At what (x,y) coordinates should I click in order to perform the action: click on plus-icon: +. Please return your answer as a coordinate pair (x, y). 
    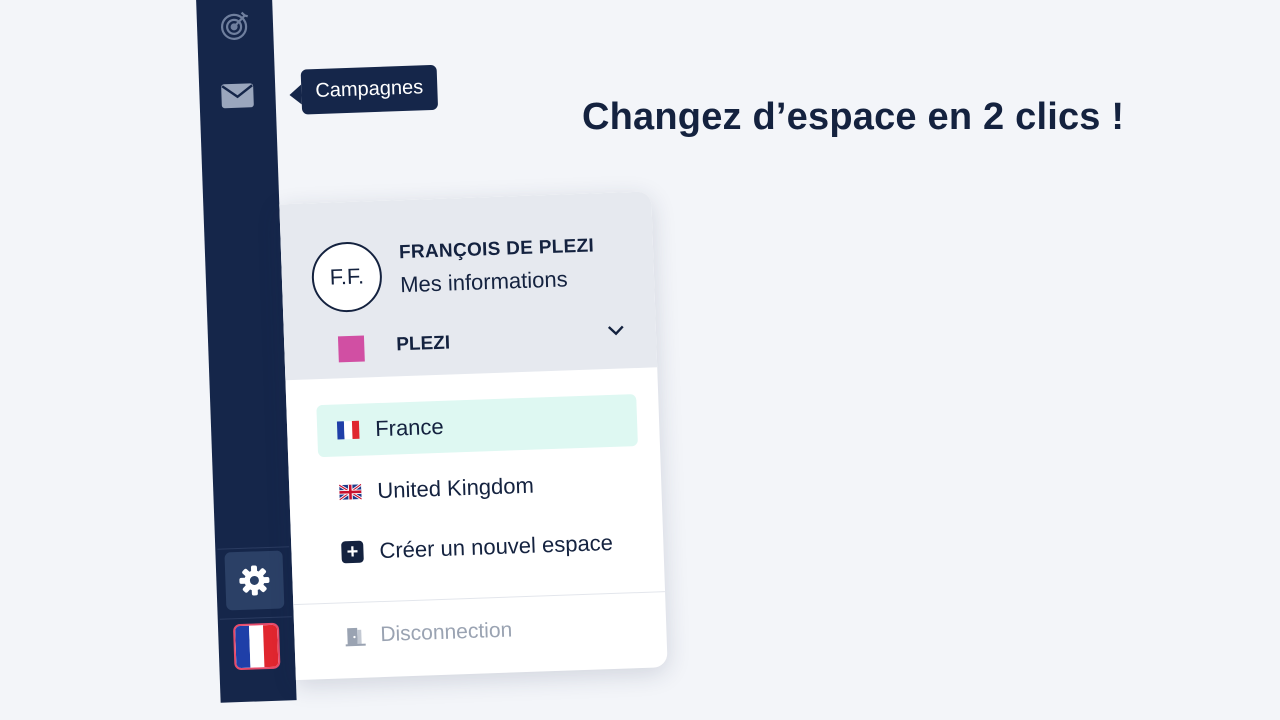
    Looking at the image, I should click on (352, 552).